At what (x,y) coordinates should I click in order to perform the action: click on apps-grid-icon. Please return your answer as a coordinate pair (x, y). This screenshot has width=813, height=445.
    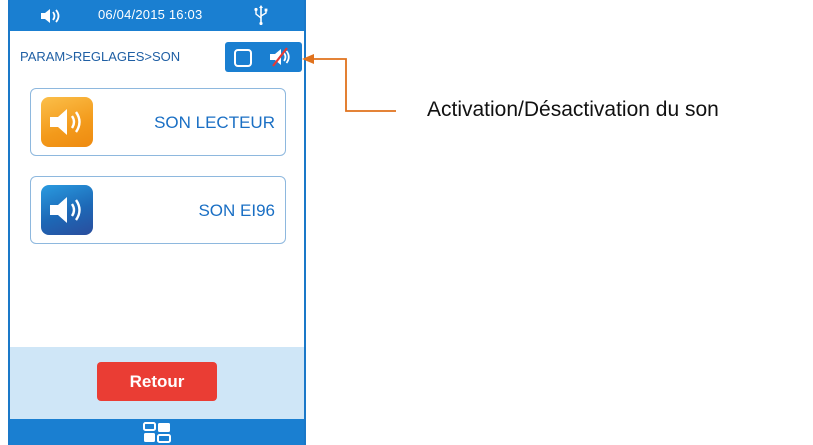
    Looking at the image, I should click on (157, 432).